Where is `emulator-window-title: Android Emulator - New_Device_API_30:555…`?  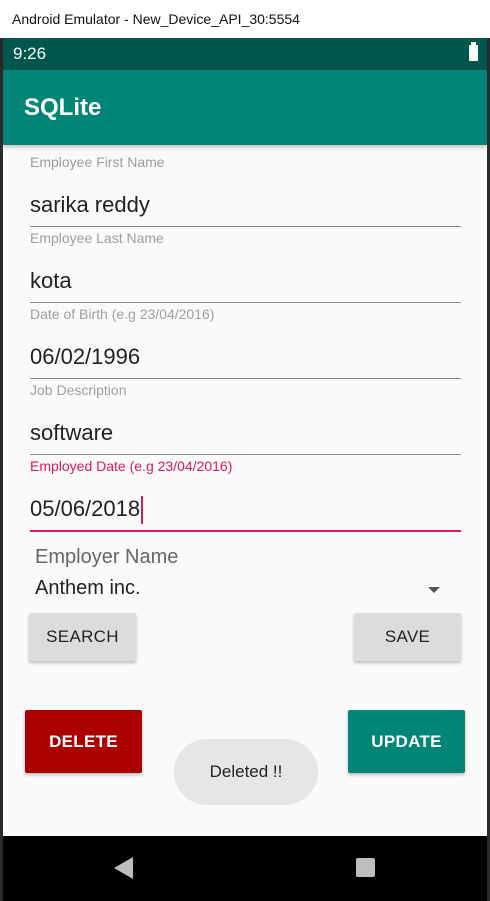
emulator-window-title: Android Emulator - New_Device_API_30:555… is located at coordinates (245, 19).